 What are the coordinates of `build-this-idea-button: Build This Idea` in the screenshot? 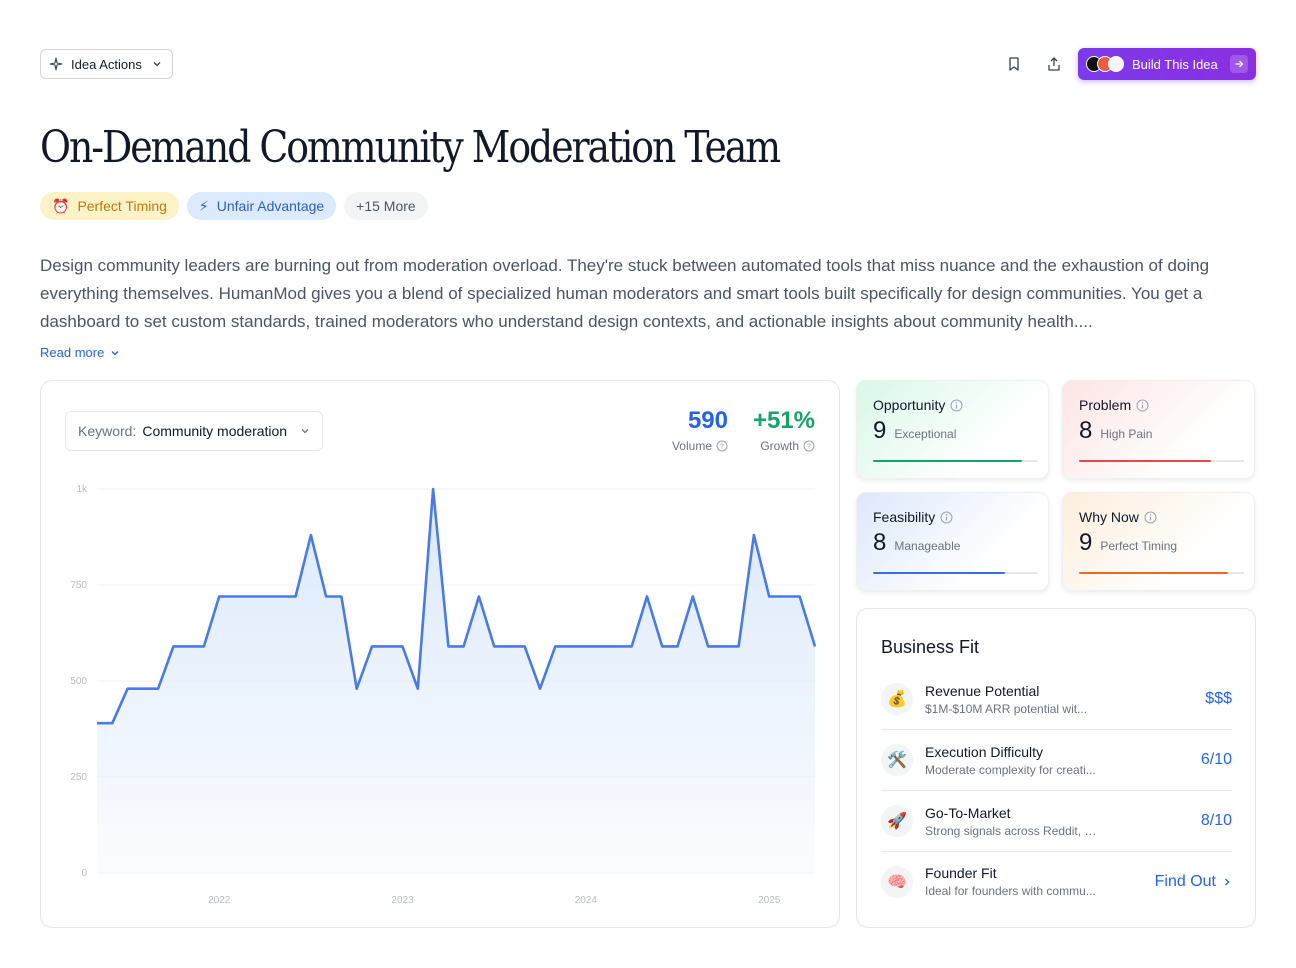 It's located at (1167, 64).